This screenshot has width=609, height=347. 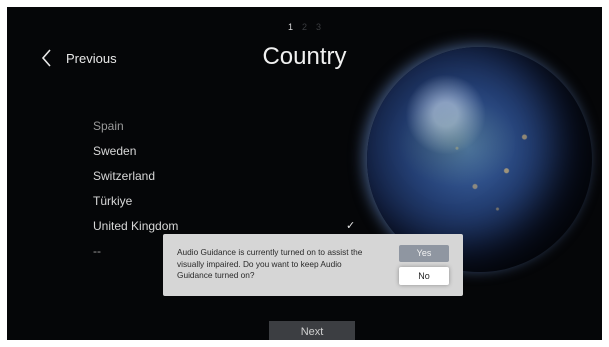 I want to click on step-indicator: 123, so click(x=304, y=27).